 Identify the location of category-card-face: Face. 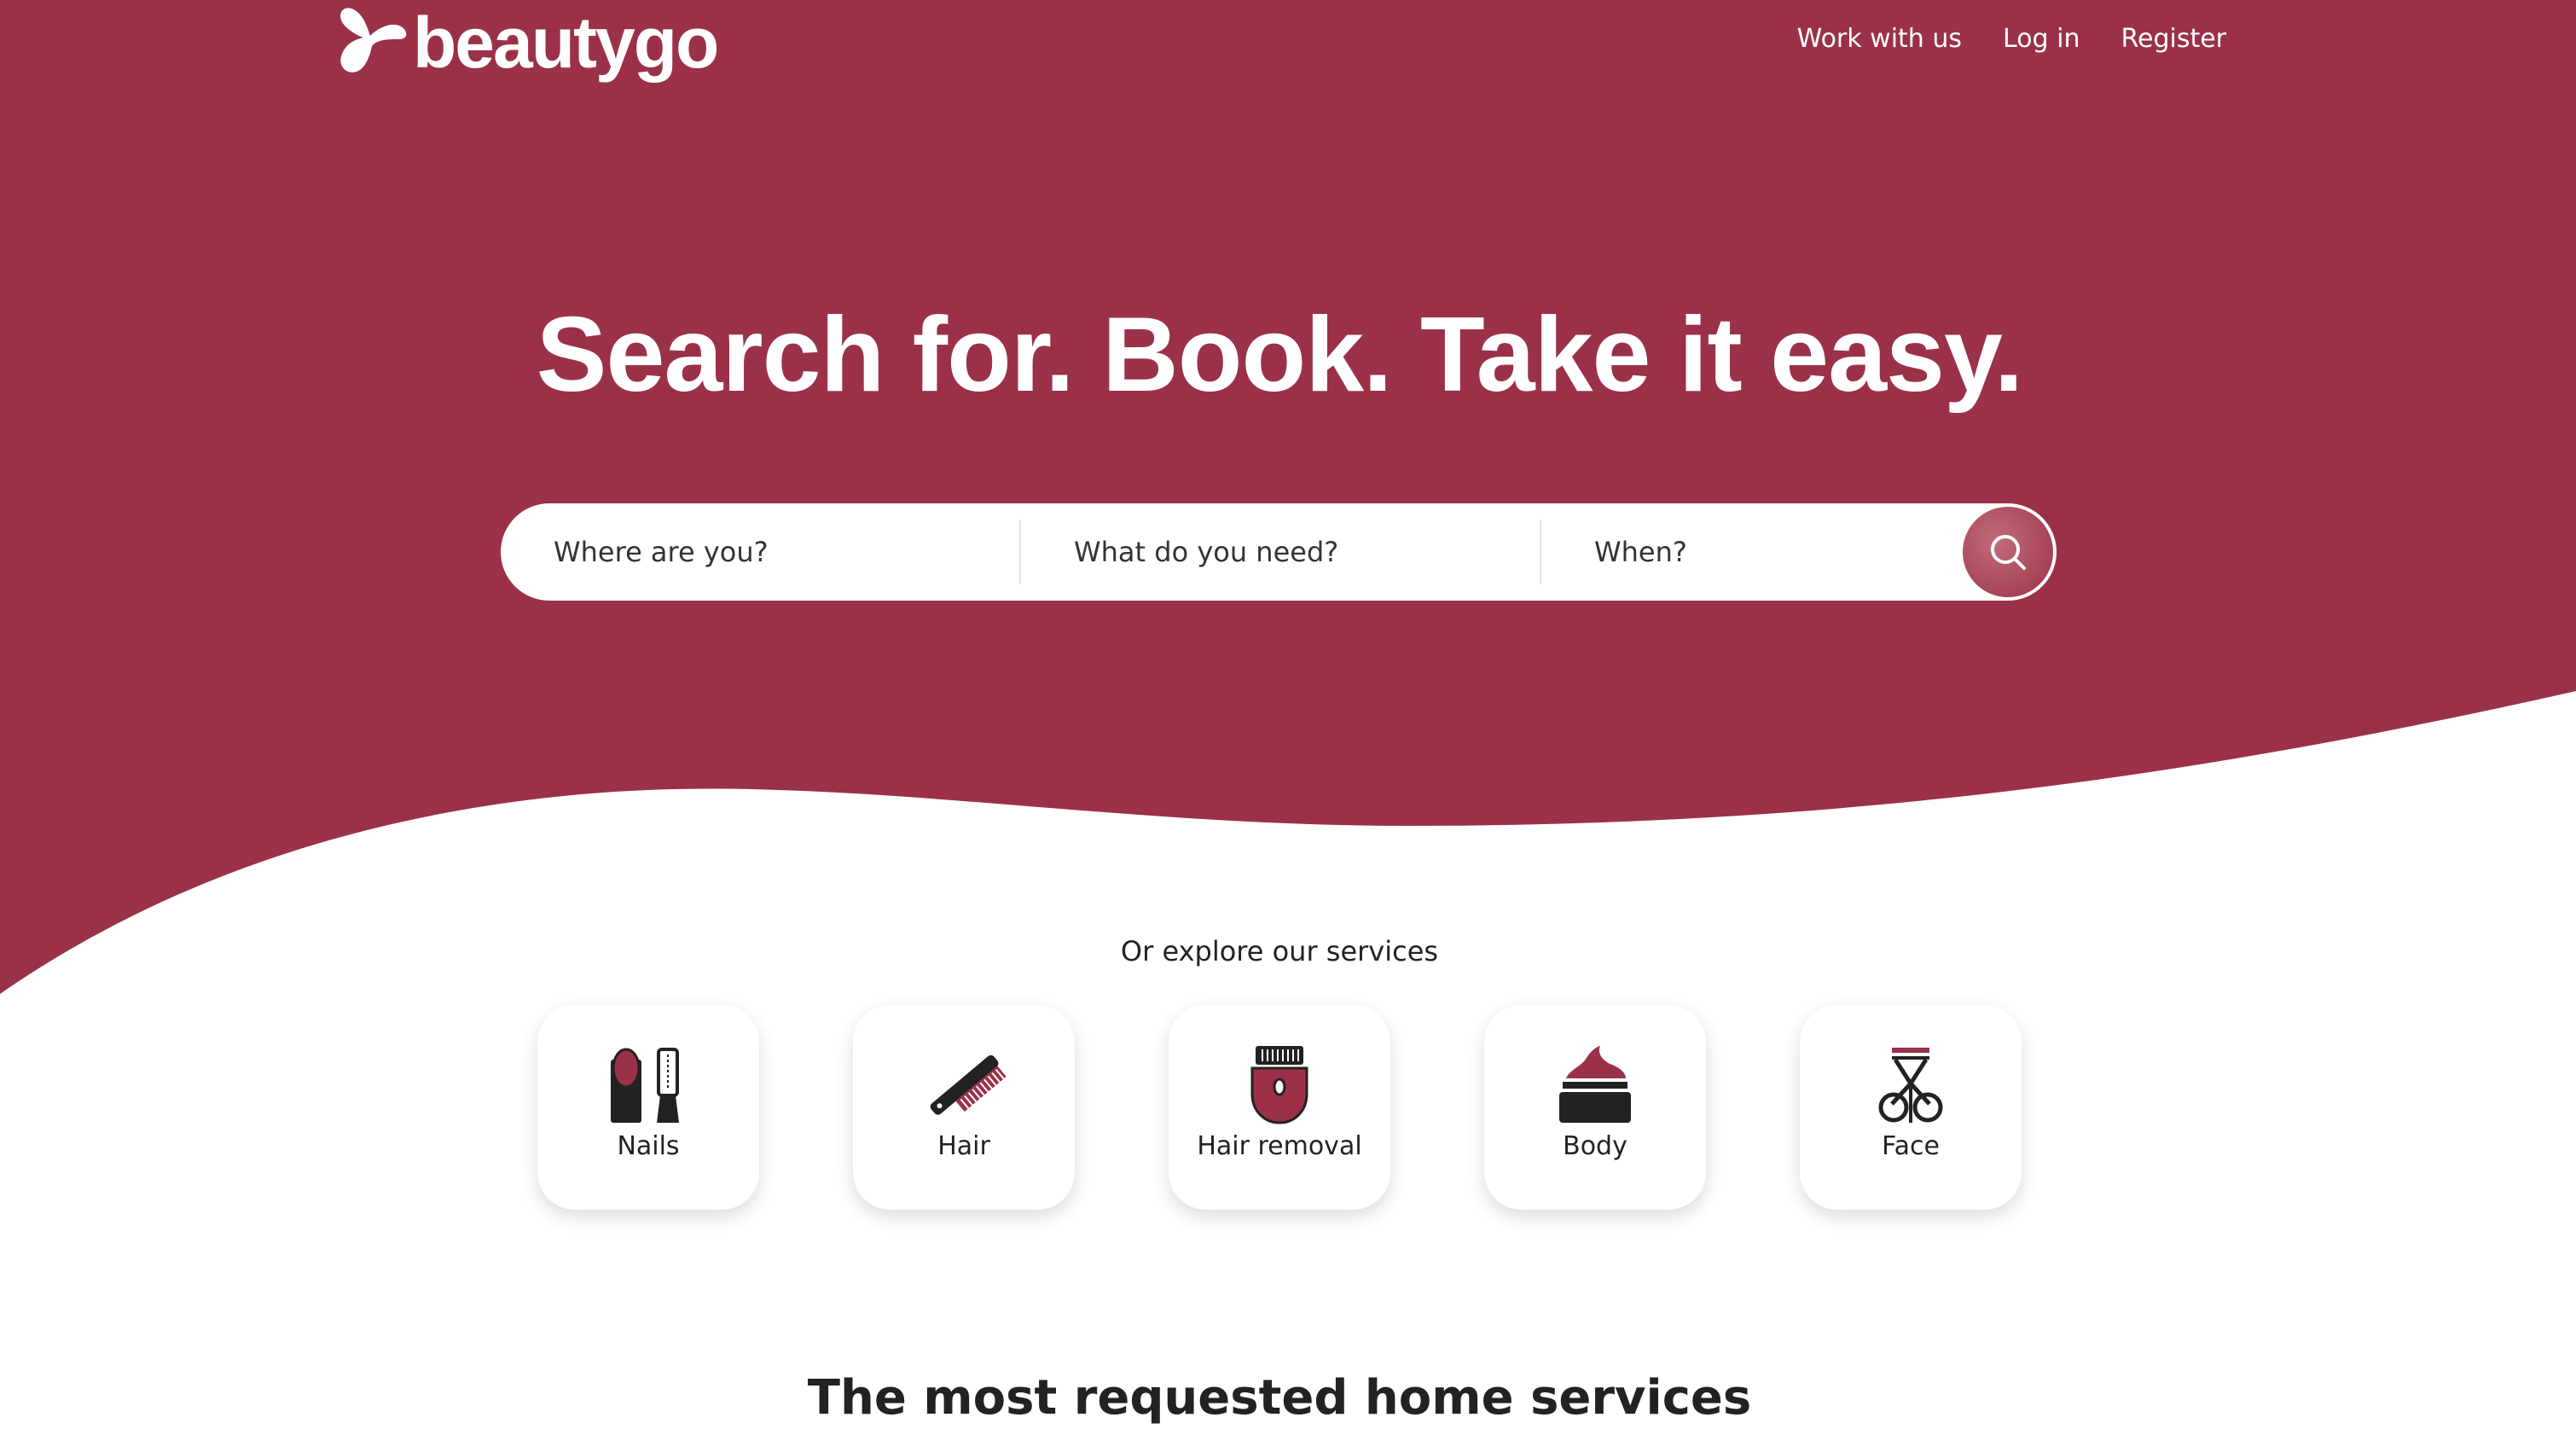
(1911, 1107).